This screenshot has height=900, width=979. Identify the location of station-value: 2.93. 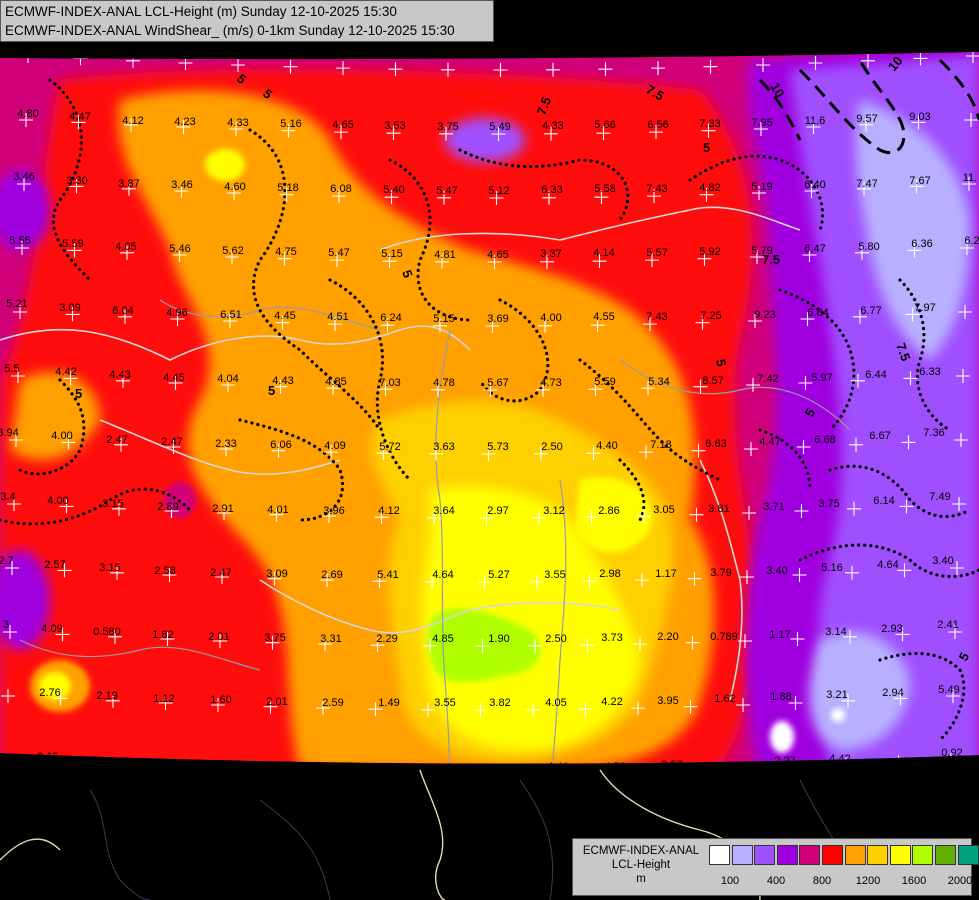
(891, 629).